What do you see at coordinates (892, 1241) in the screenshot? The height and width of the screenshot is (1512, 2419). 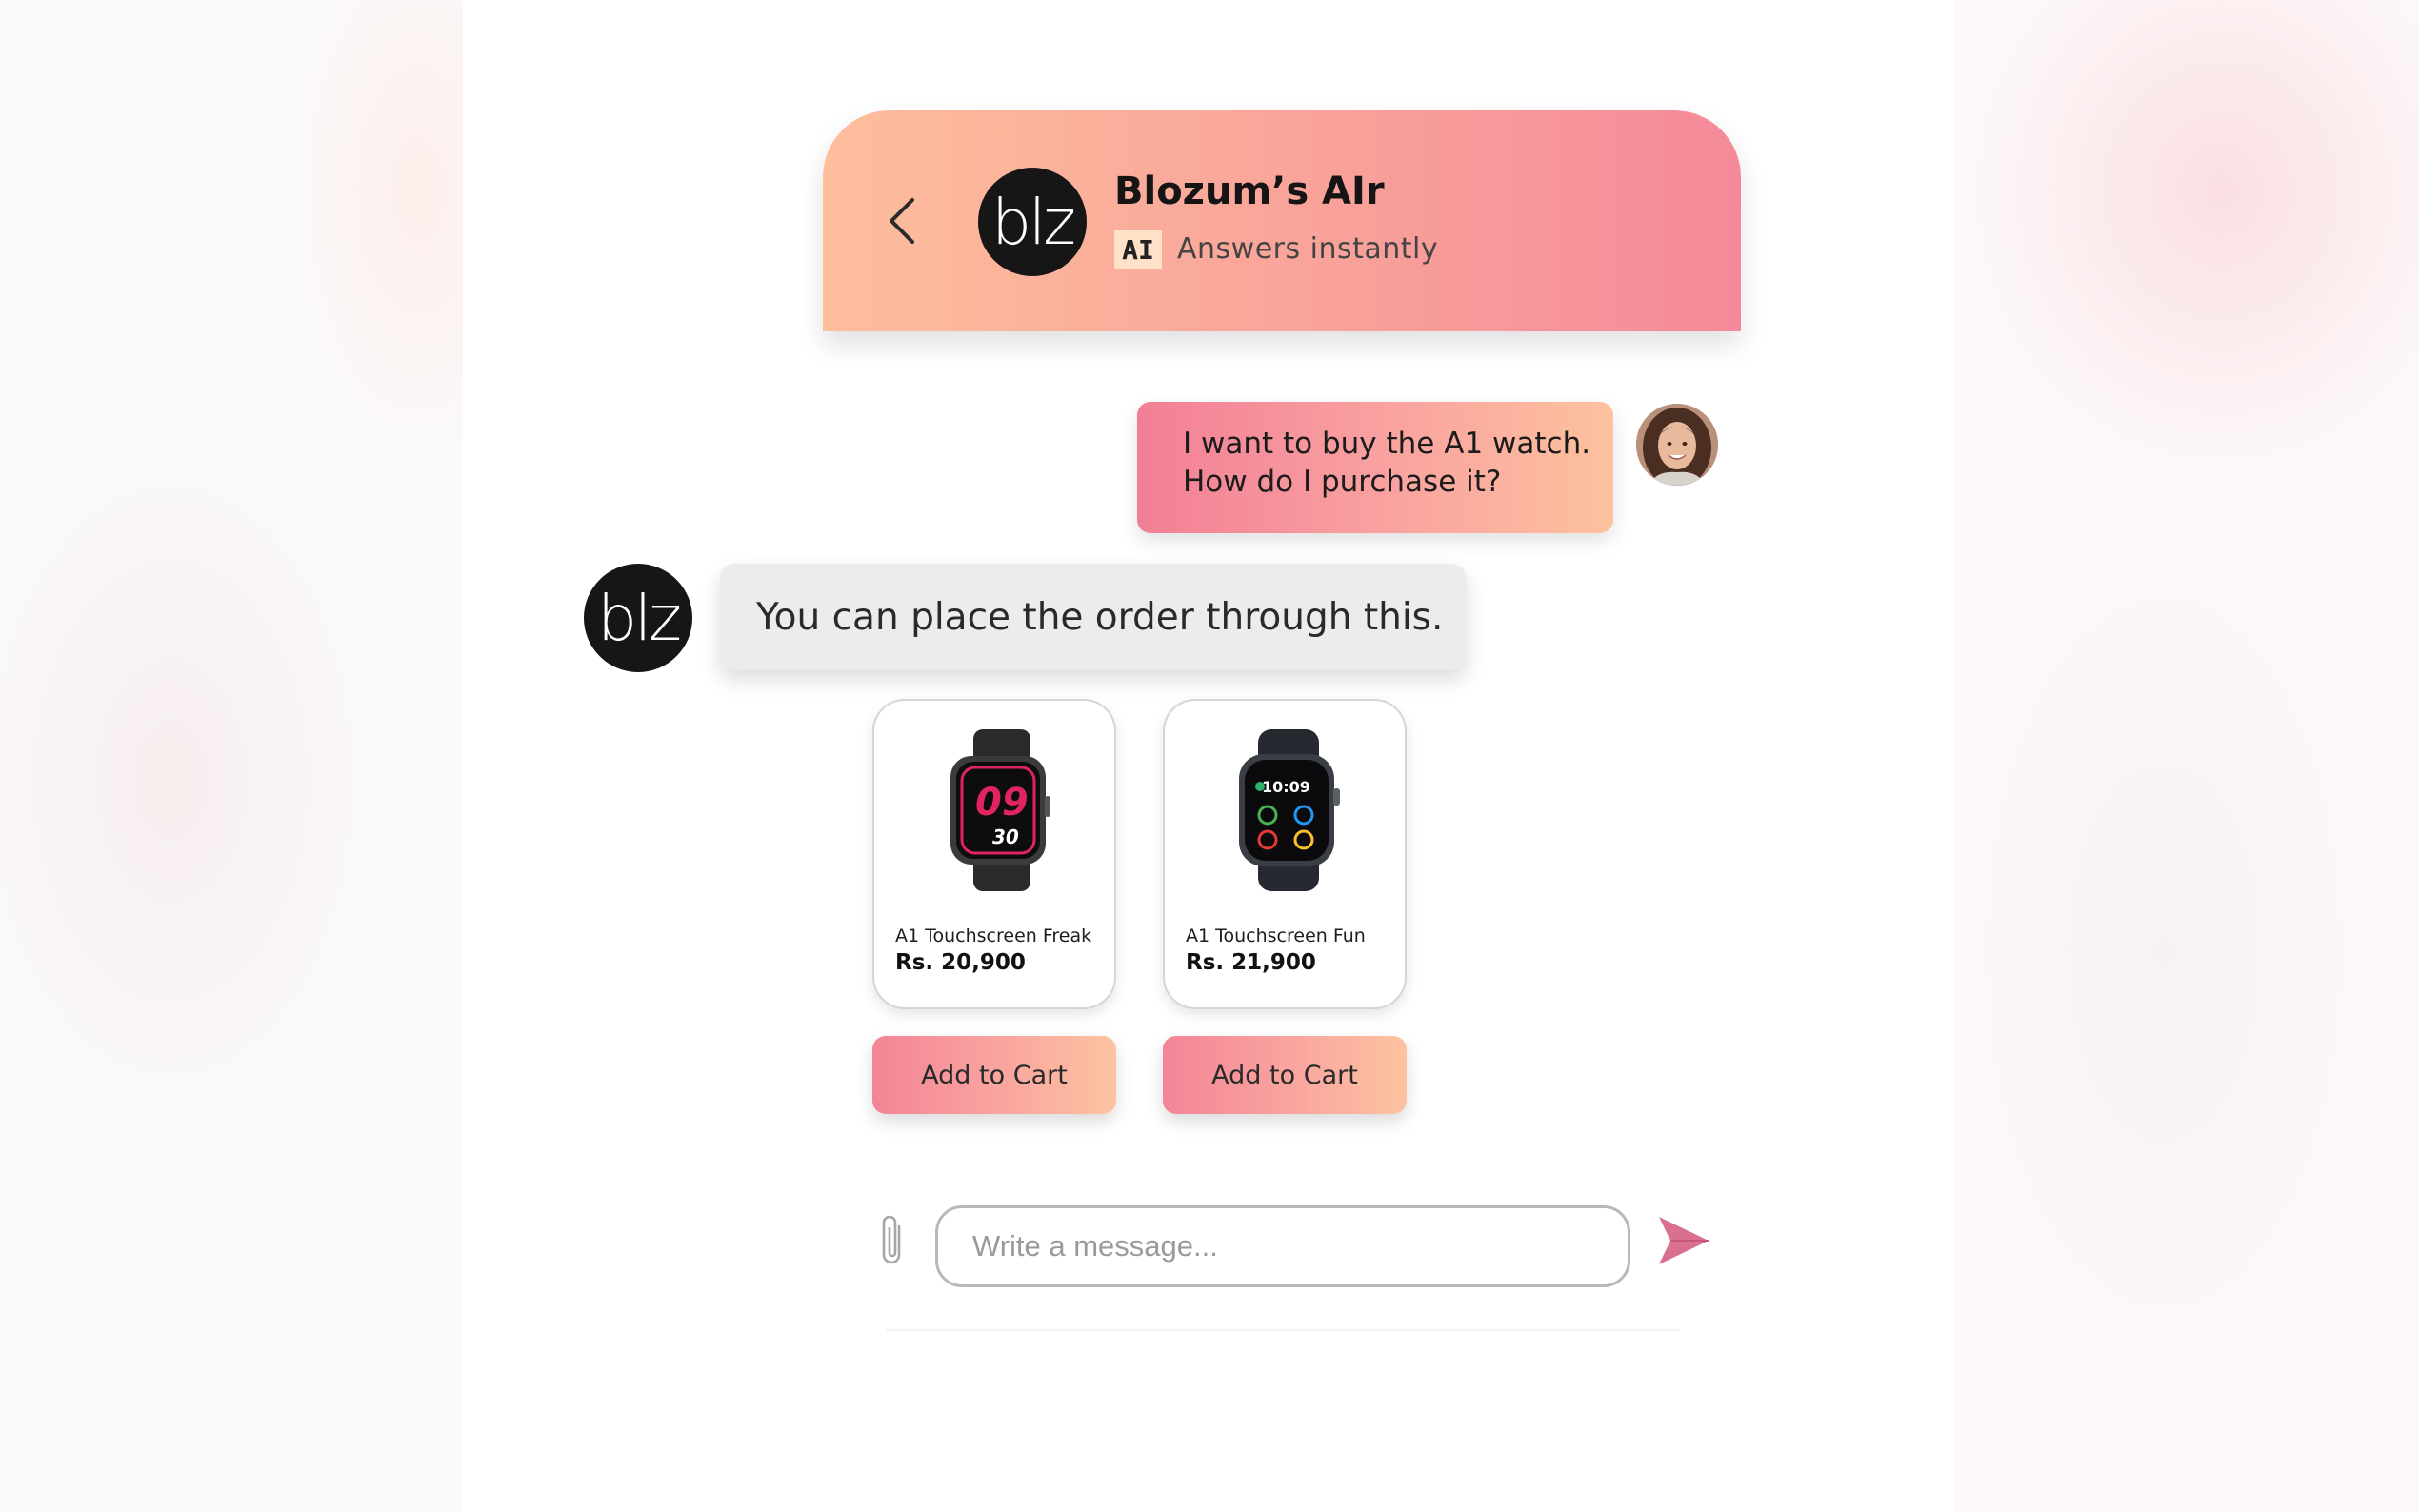 I see `paperclip-icon` at bounding box center [892, 1241].